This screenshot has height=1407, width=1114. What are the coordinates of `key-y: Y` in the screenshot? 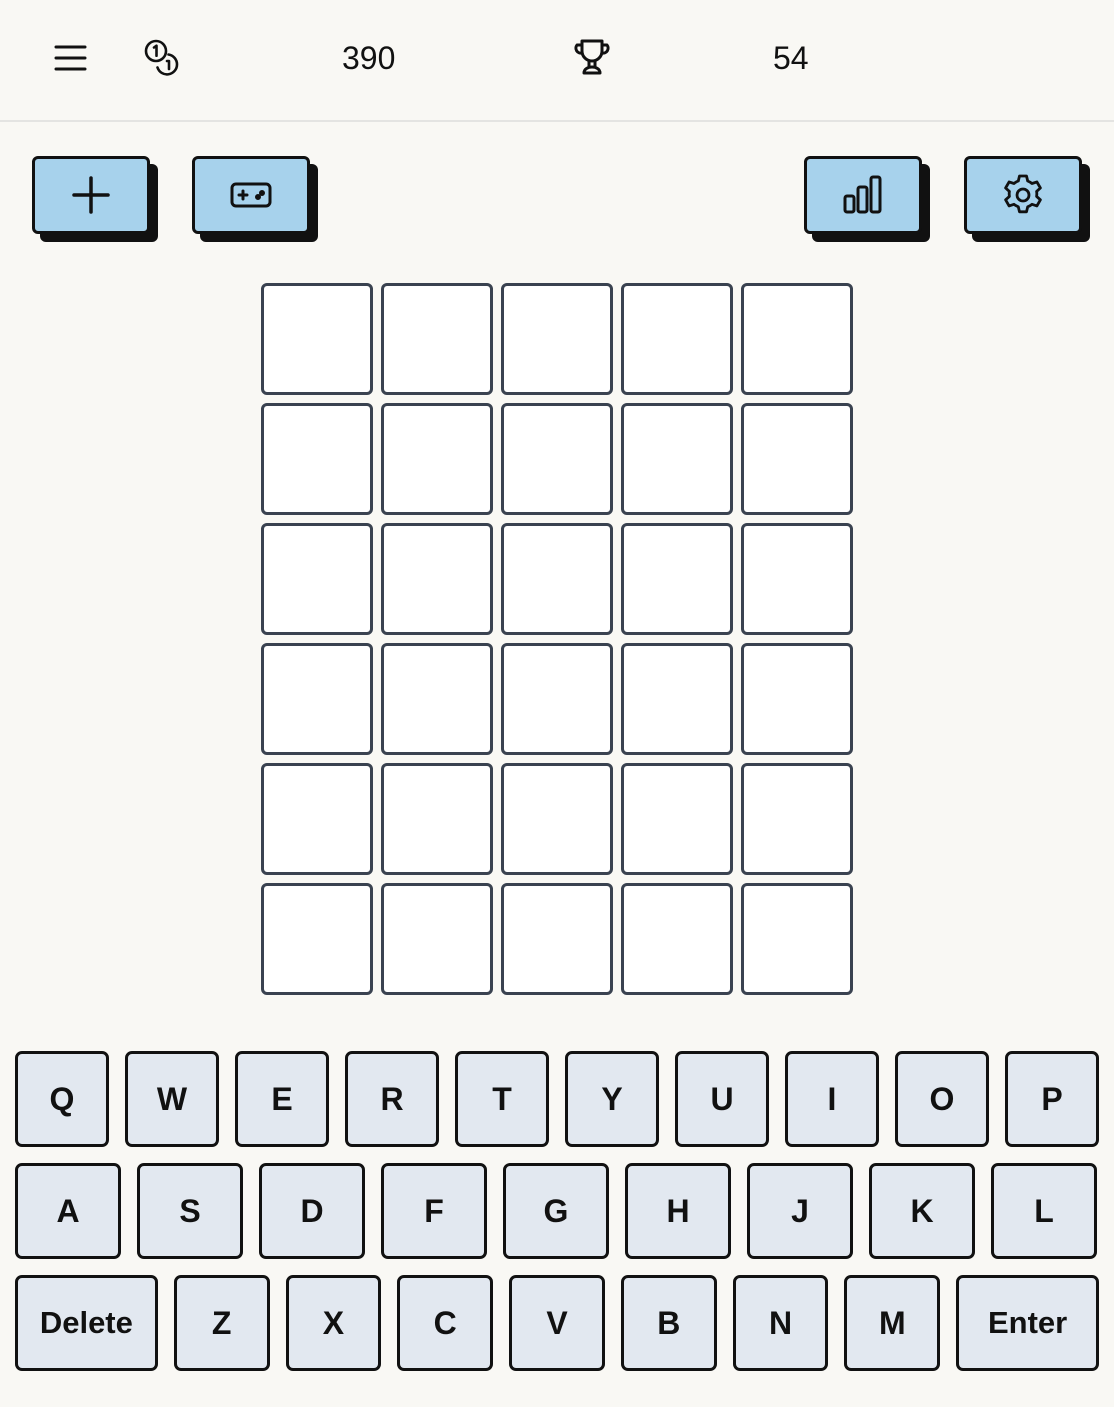 It's located at (612, 1099).